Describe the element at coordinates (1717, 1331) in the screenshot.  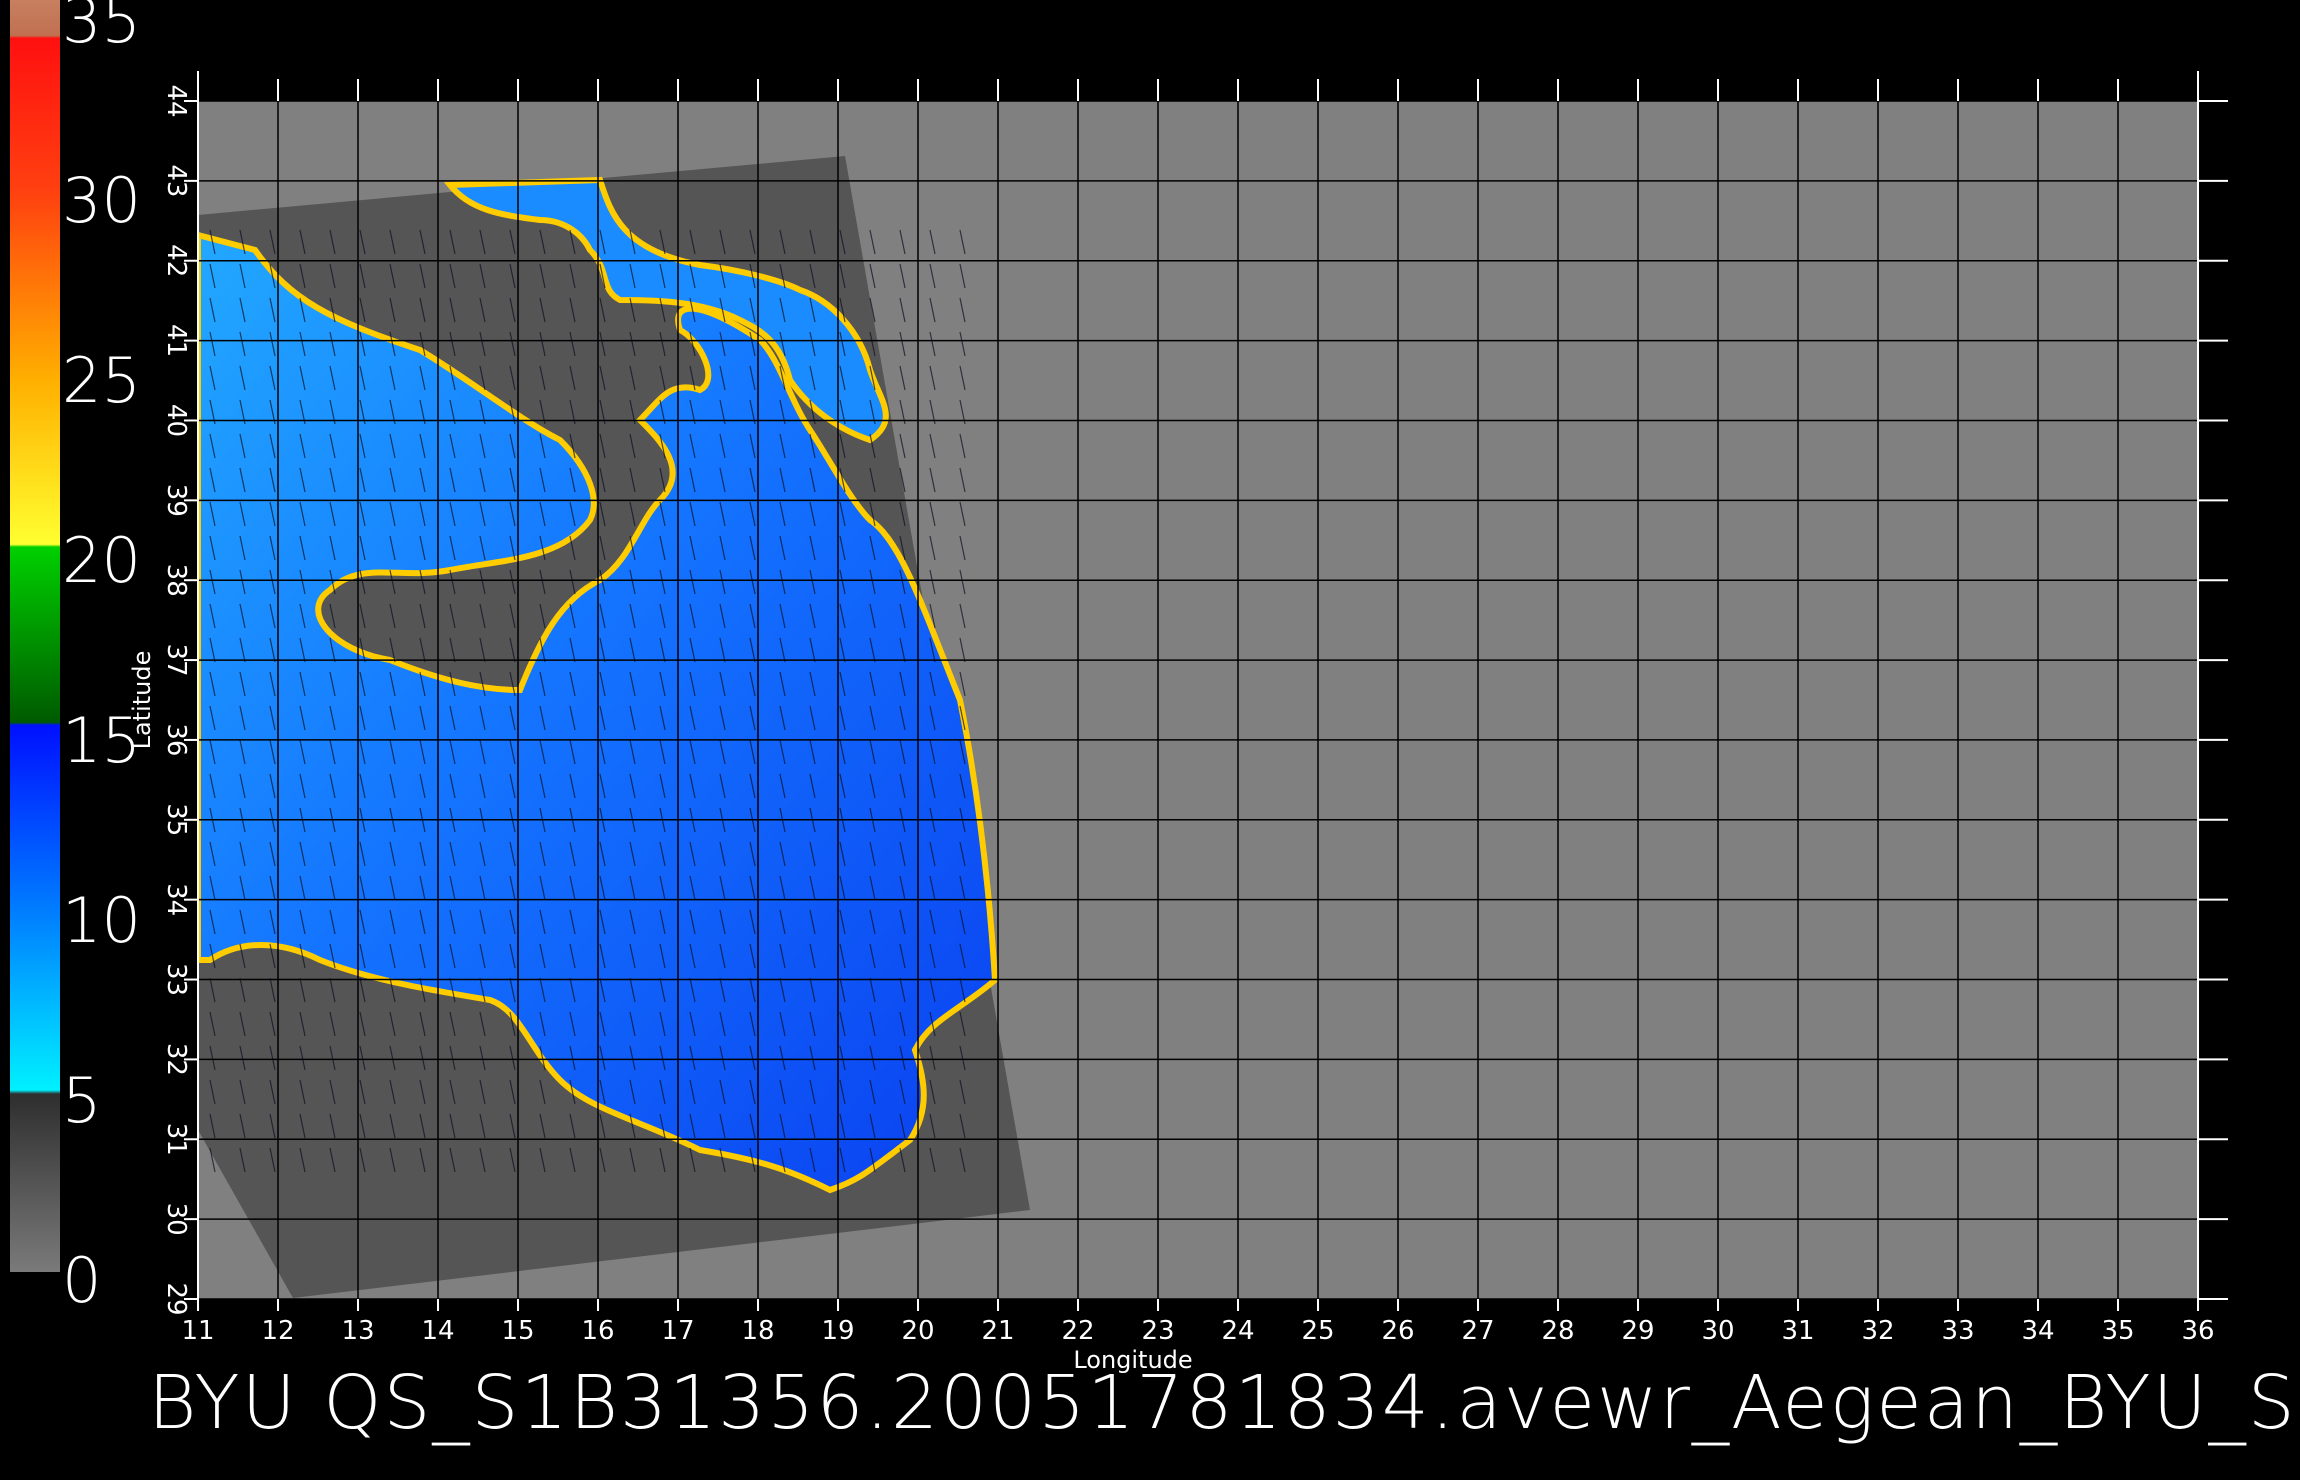
I see `lon-tick-label: 30` at that location.